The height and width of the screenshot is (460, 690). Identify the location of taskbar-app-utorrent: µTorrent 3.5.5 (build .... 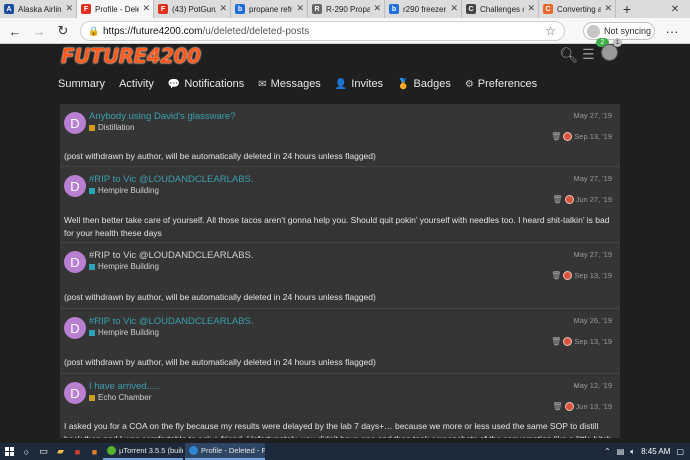
(143, 451).